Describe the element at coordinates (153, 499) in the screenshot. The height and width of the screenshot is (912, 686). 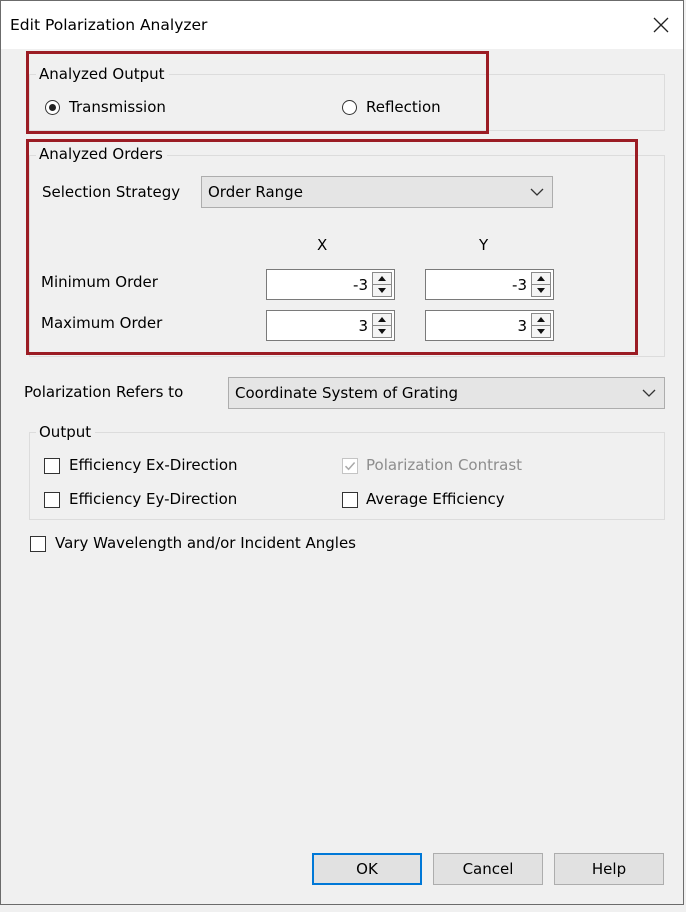
I see `efficiency-ey-label: Efficiency Ey-Direction` at that location.